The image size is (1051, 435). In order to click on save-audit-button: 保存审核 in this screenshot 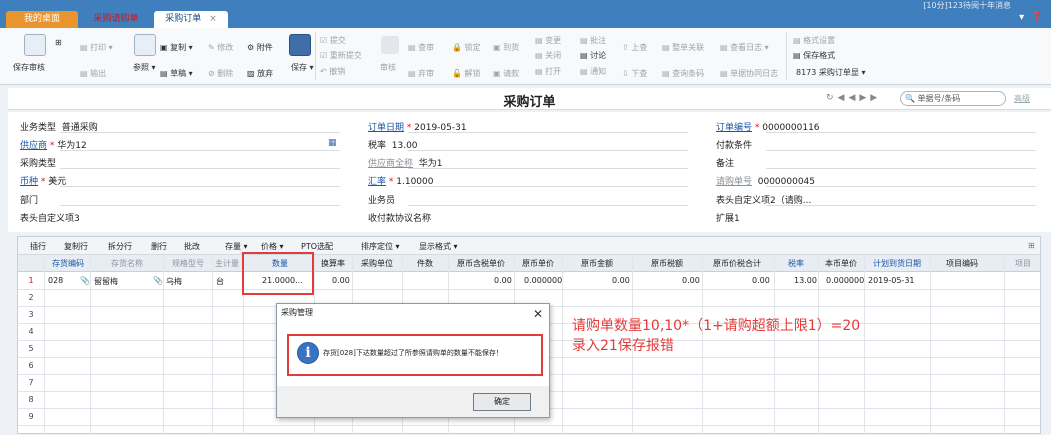, I will do `click(29, 67)`.